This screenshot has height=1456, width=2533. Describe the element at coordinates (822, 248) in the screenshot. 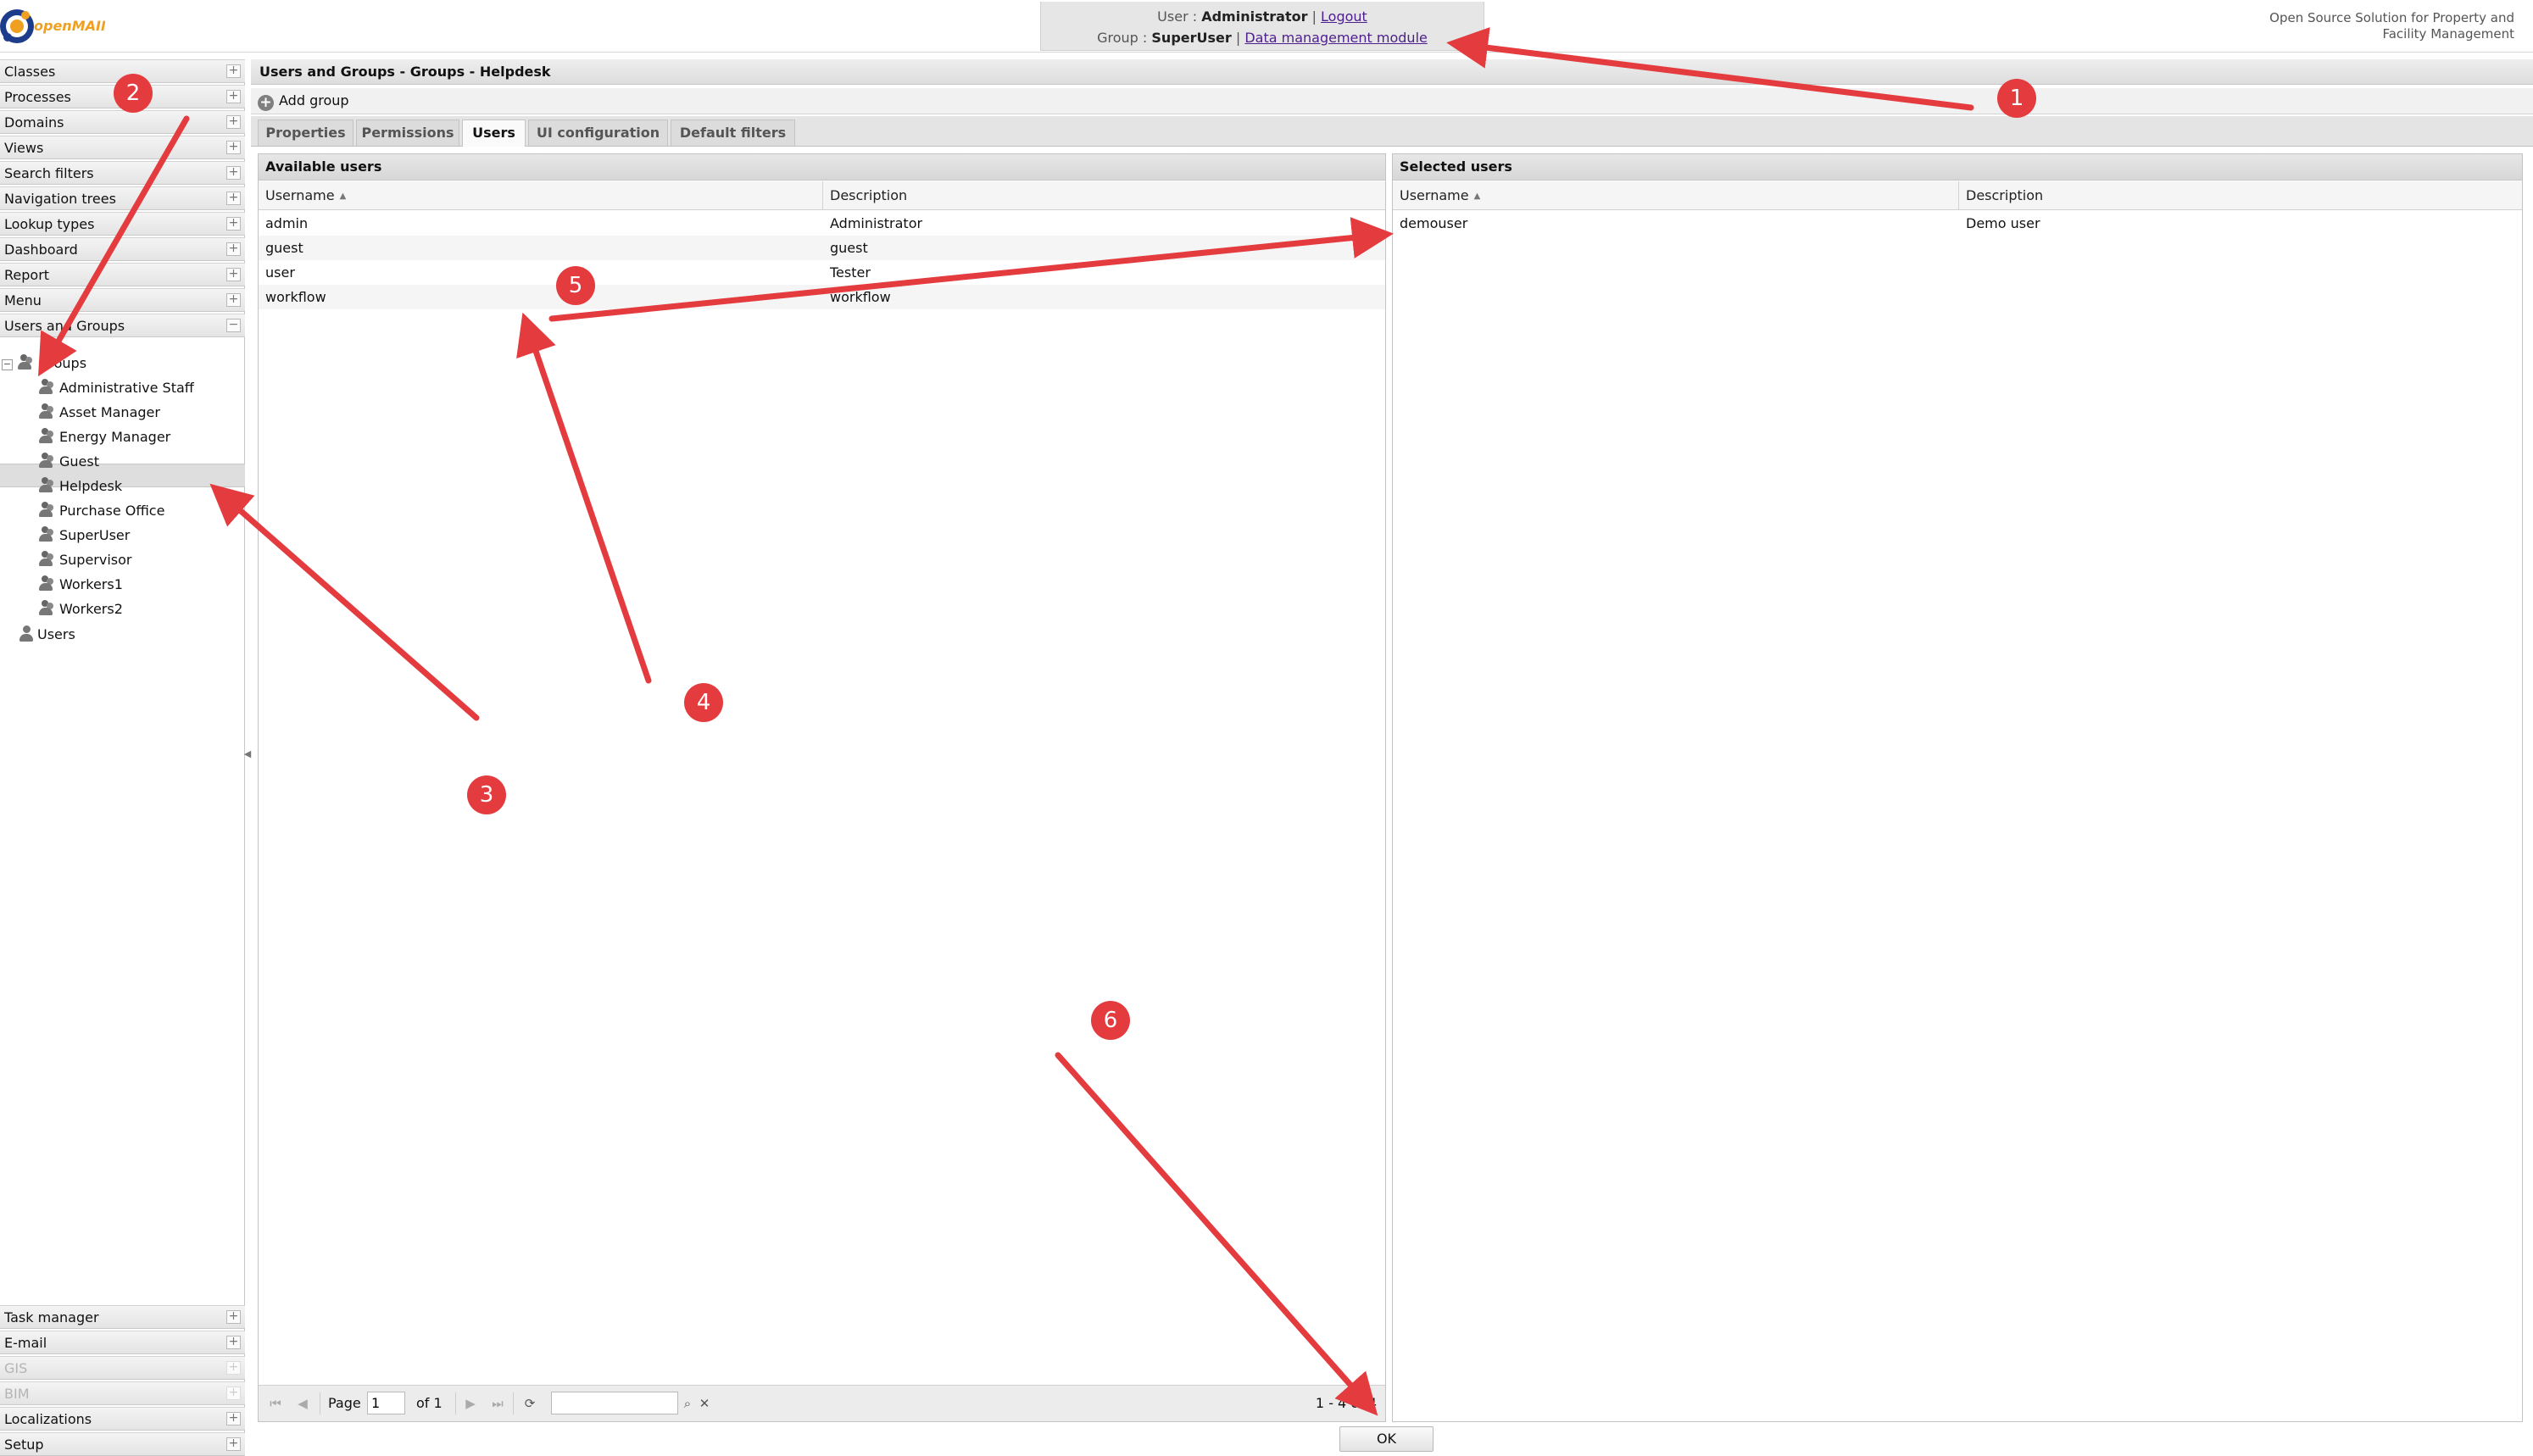

I see `table-row: guest guest` at that location.